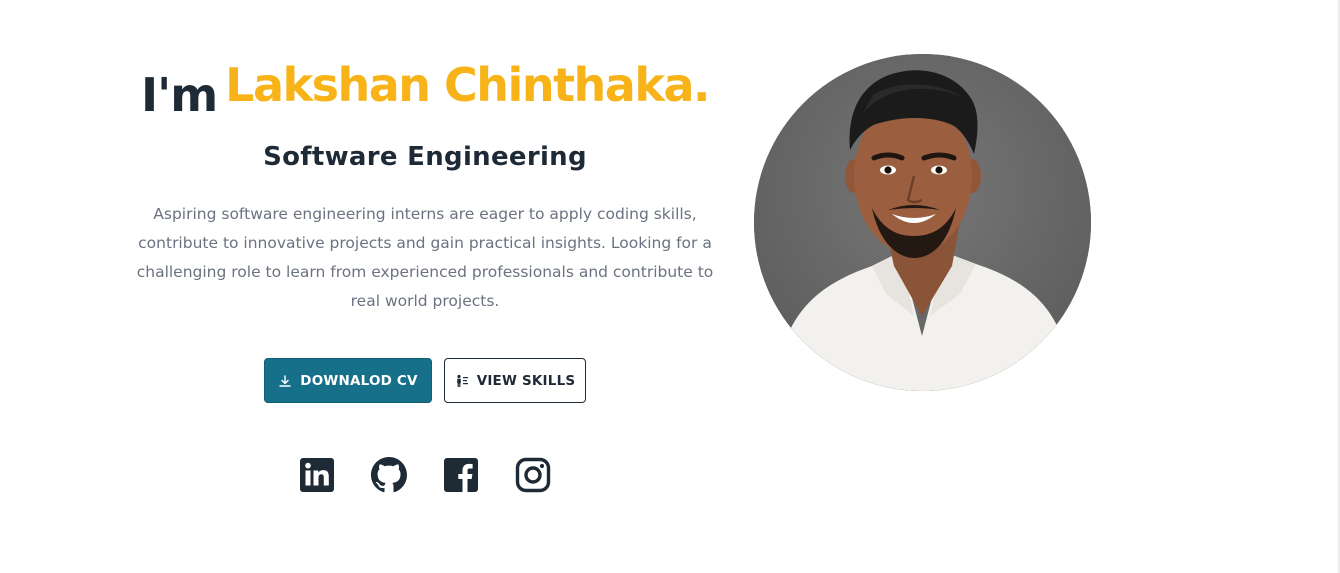  I want to click on download-cv-label: DOWNALOD CV, so click(359, 380).